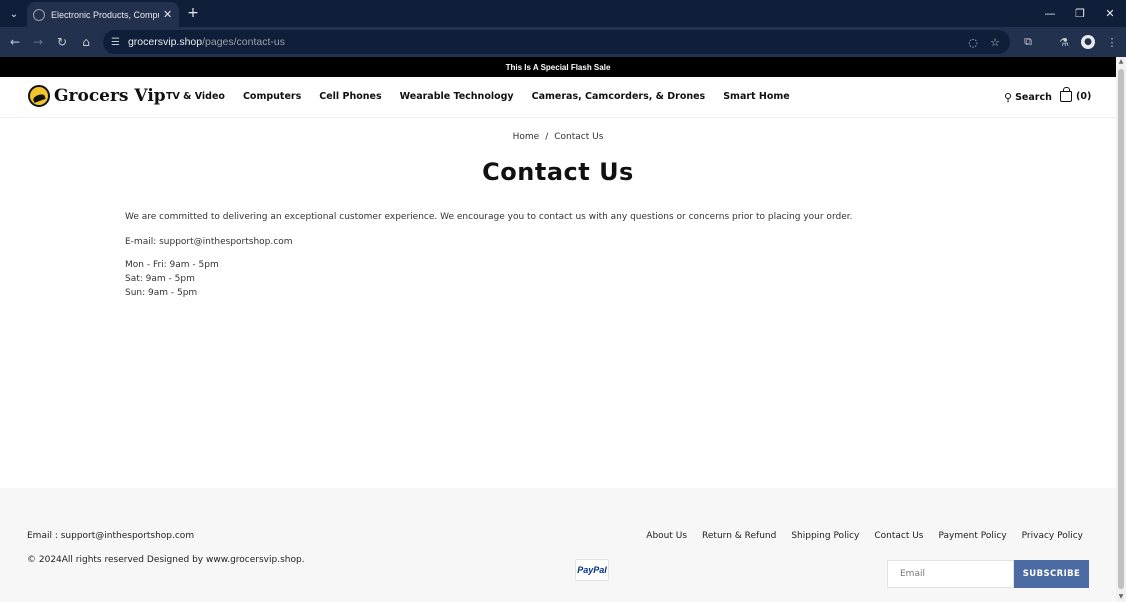 The width and height of the screenshot is (1126, 602). I want to click on hours-saturday: Sat: 9am - 5pm, so click(160, 279).